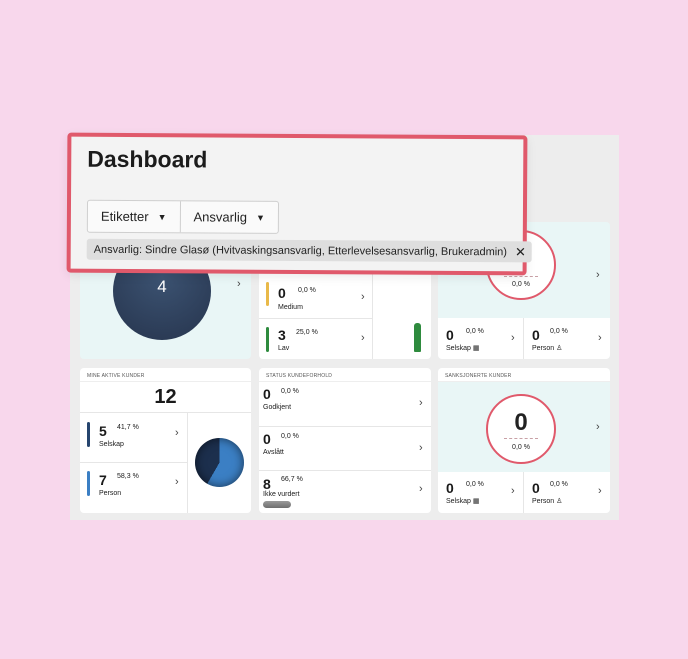 The height and width of the screenshot is (659, 688). Describe the element at coordinates (124, 216) in the screenshot. I see `filter-label: Etiketter` at that location.